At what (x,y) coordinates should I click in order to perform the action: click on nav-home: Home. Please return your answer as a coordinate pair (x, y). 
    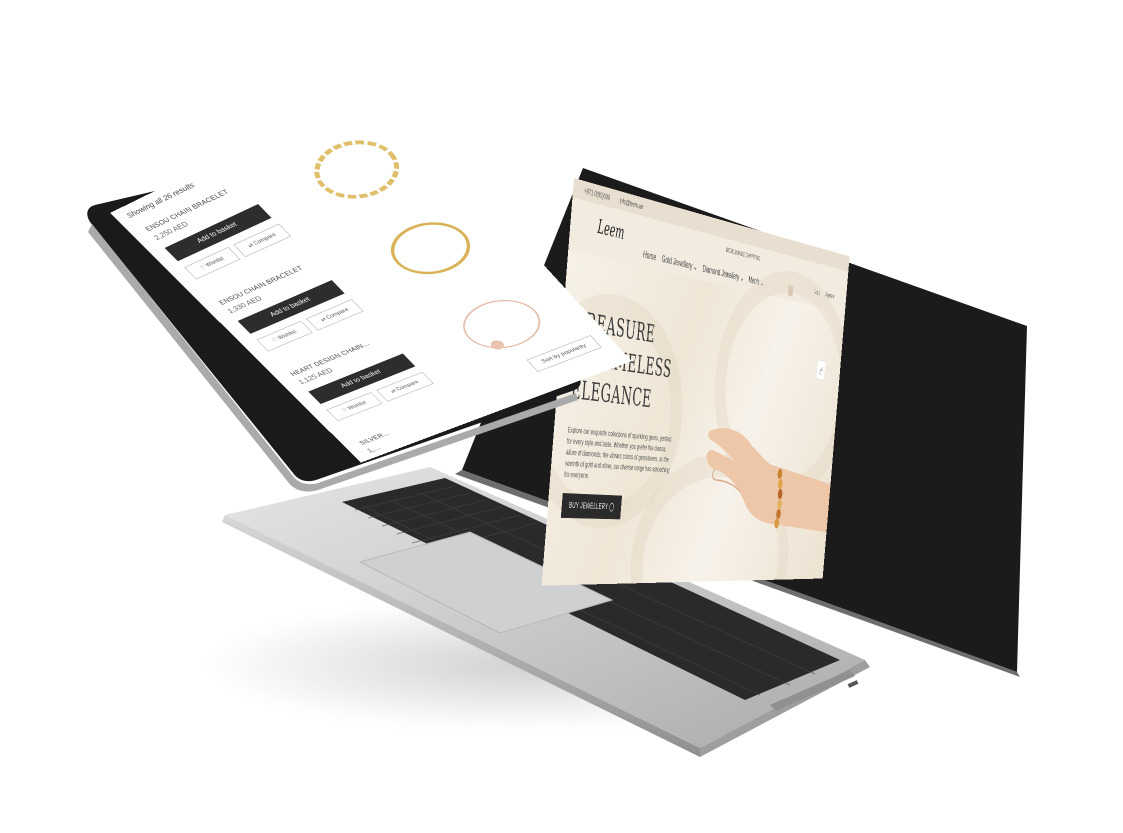
    Looking at the image, I should click on (650, 255).